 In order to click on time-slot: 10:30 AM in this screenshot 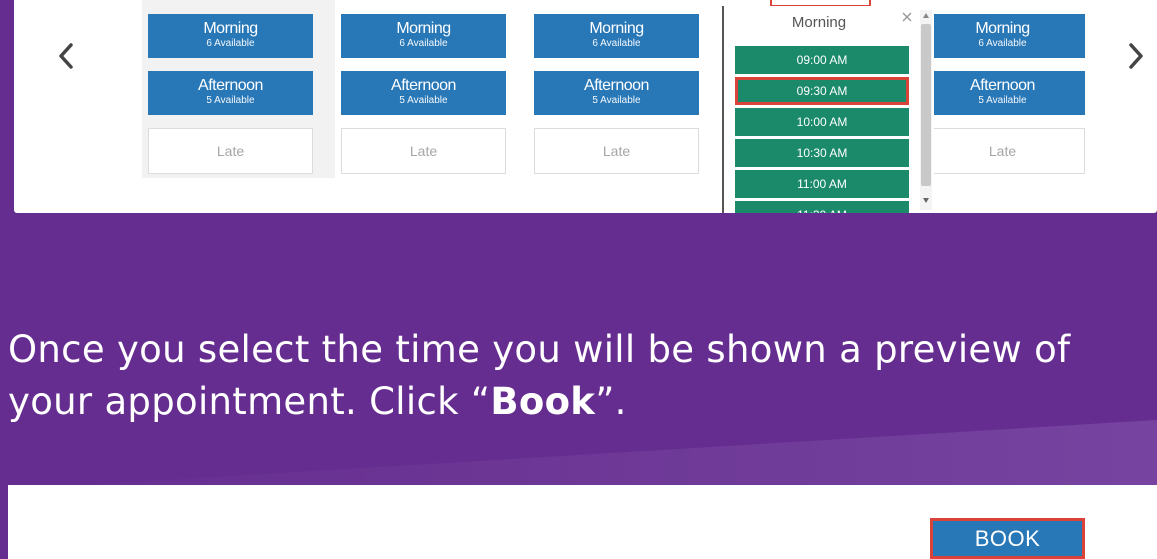, I will do `click(822, 153)`.